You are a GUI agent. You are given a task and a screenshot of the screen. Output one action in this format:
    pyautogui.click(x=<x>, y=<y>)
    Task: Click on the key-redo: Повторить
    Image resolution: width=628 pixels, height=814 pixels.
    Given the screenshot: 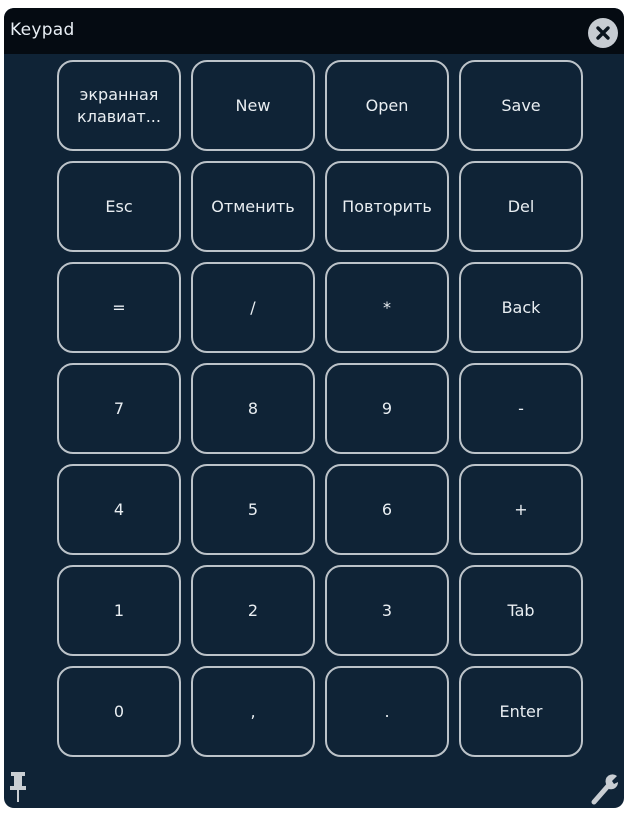 What is the action you would take?
    pyautogui.click(x=387, y=206)
    